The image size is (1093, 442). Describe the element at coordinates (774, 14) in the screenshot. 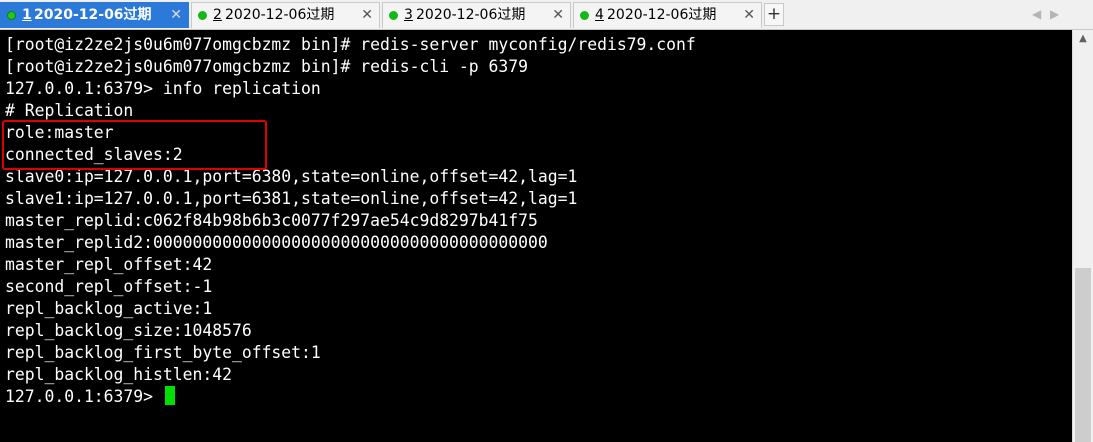

I see `add-tab-button: +` at that location.